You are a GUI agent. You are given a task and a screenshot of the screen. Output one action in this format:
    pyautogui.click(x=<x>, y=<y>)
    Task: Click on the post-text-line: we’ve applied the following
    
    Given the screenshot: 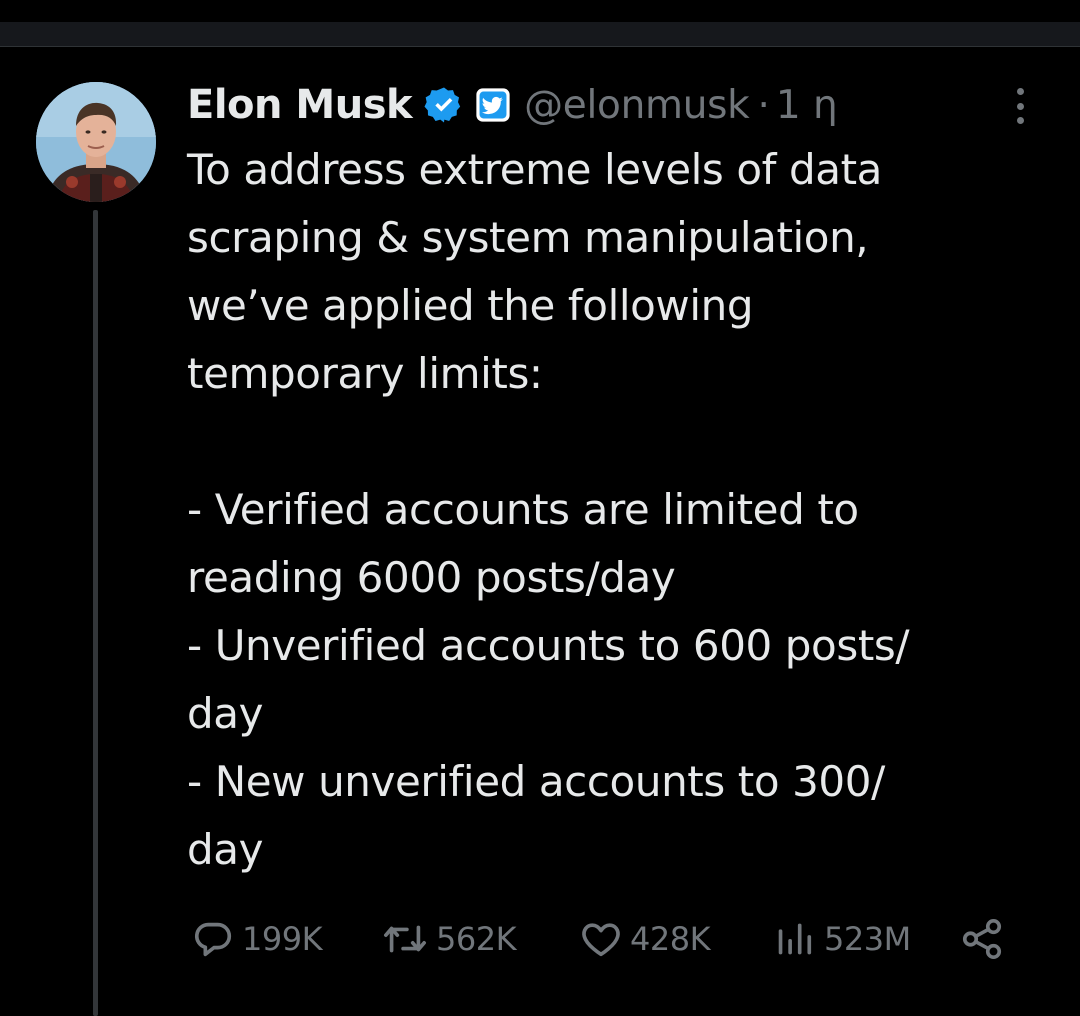 What is the action you would take?
    pyautogui.click(x=470, y=305)
    